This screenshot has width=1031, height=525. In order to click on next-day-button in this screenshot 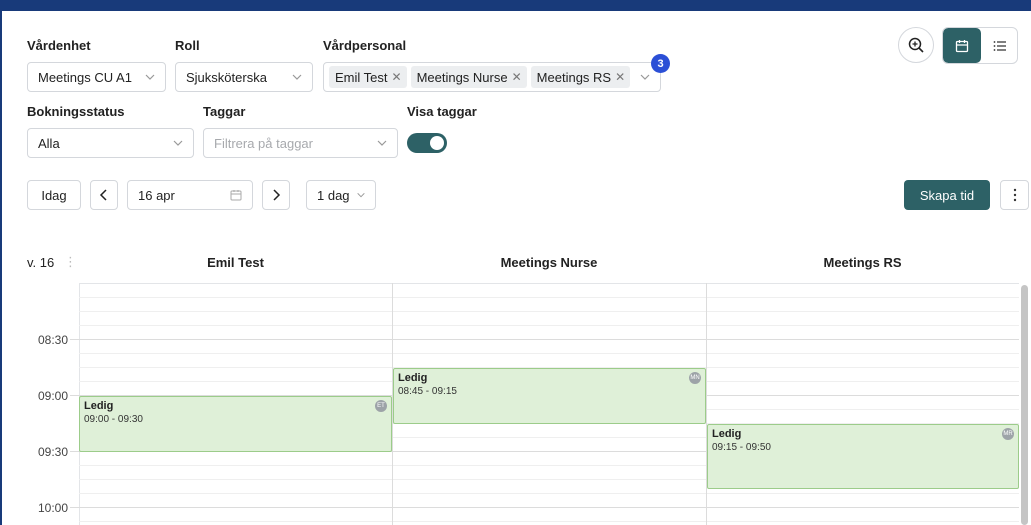, I will do `click(276, 195)`.